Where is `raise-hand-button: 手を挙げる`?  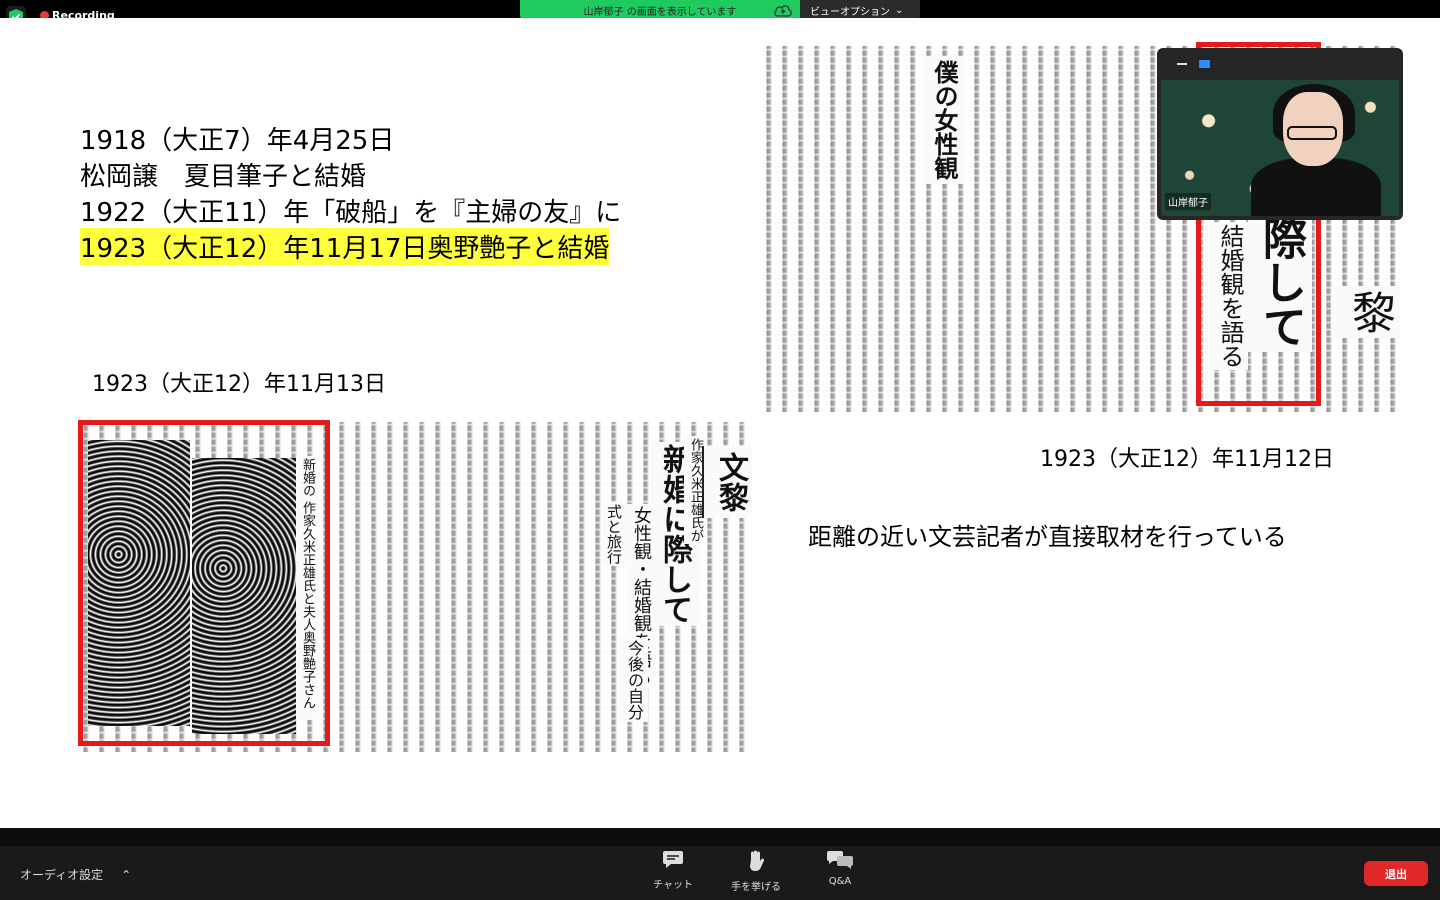
raise-hand-button: 手を挙げる is located at coordinates (756, 871).